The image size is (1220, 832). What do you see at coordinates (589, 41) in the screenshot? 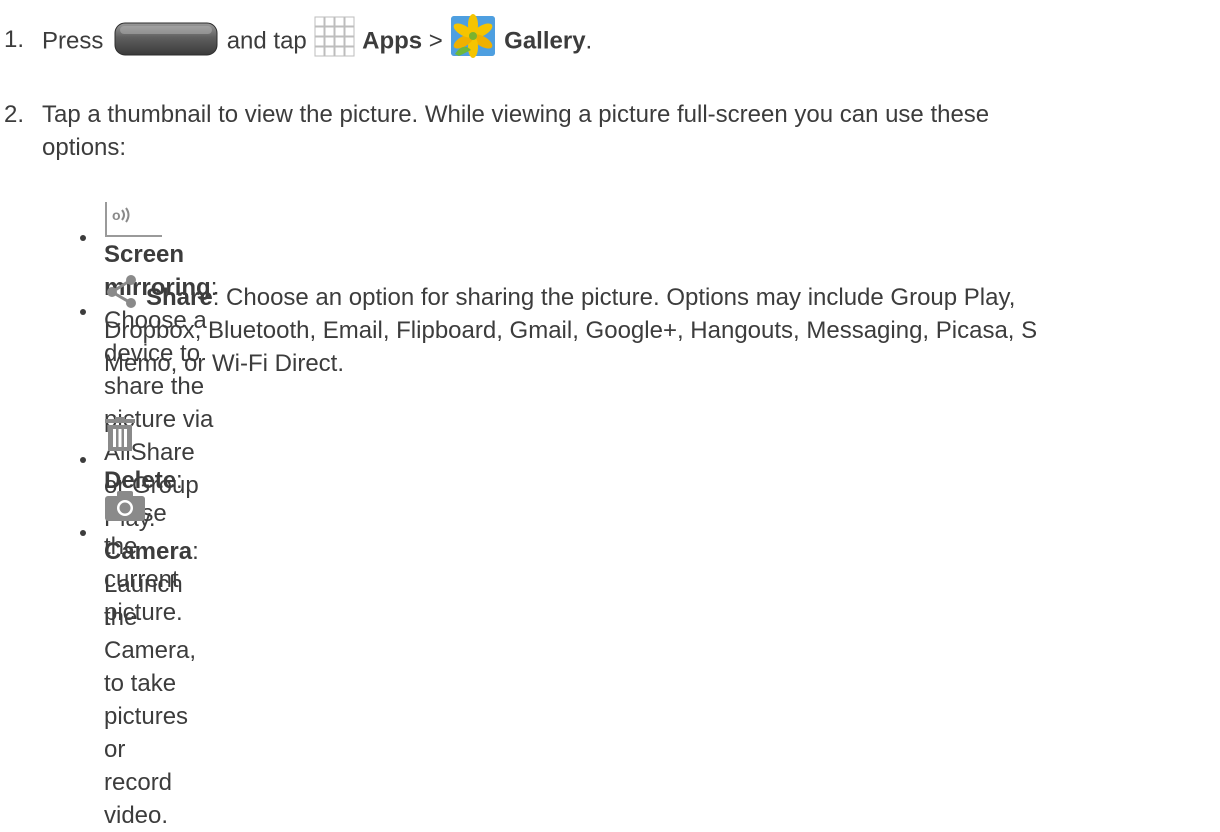
I see `step-1-period: .` at bounding box center [589, 41].